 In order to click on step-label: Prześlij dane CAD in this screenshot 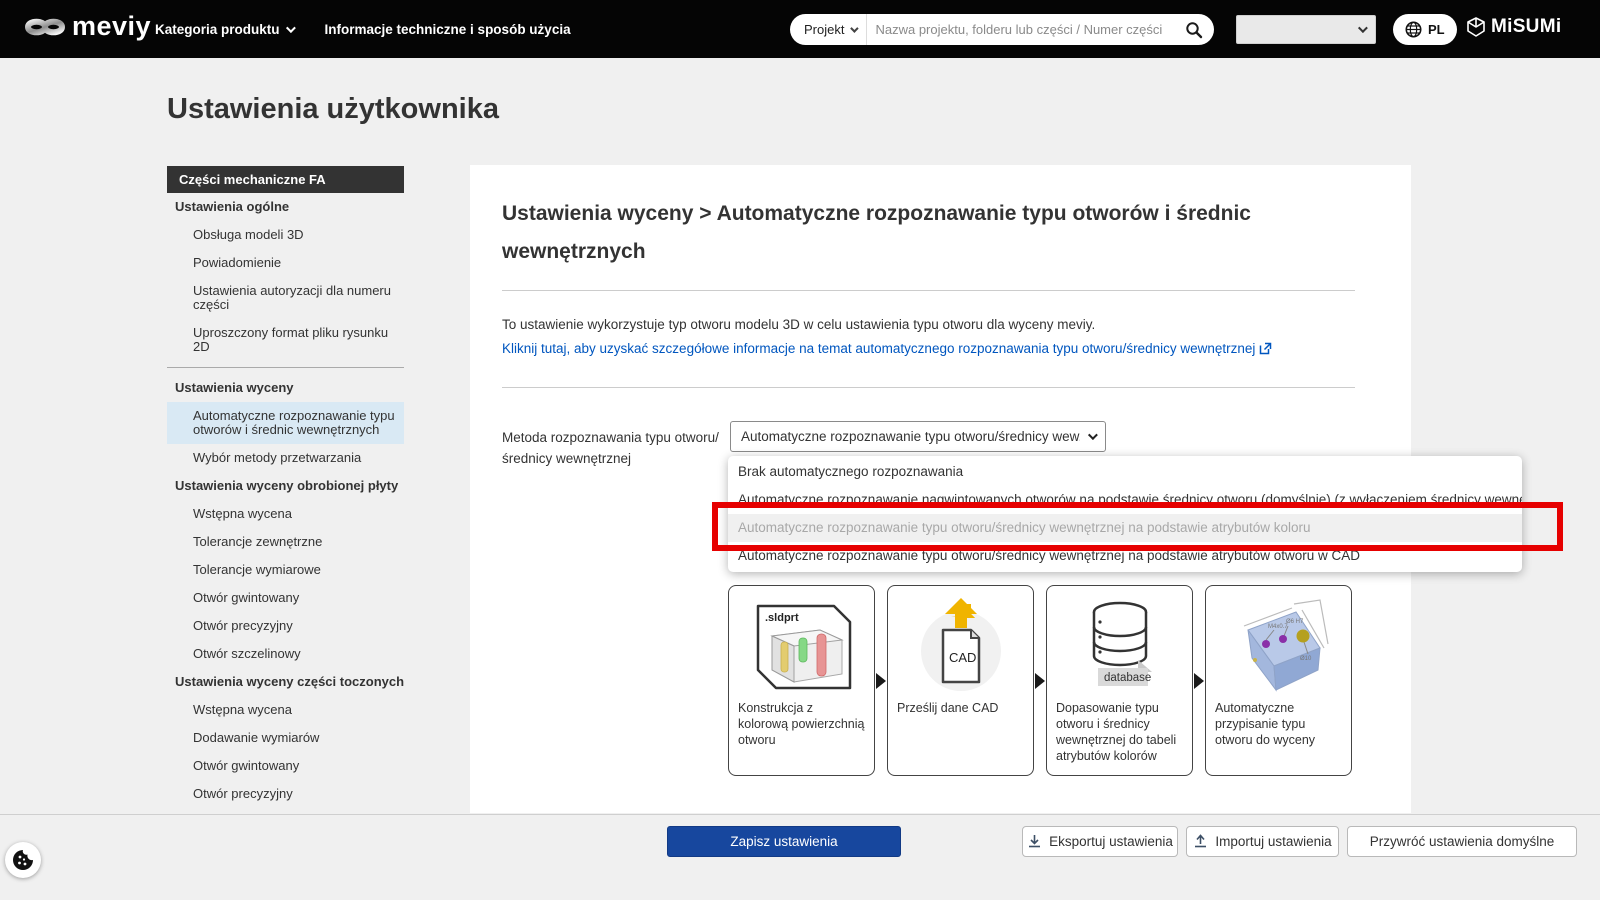, I will do `click(948, 708)`.